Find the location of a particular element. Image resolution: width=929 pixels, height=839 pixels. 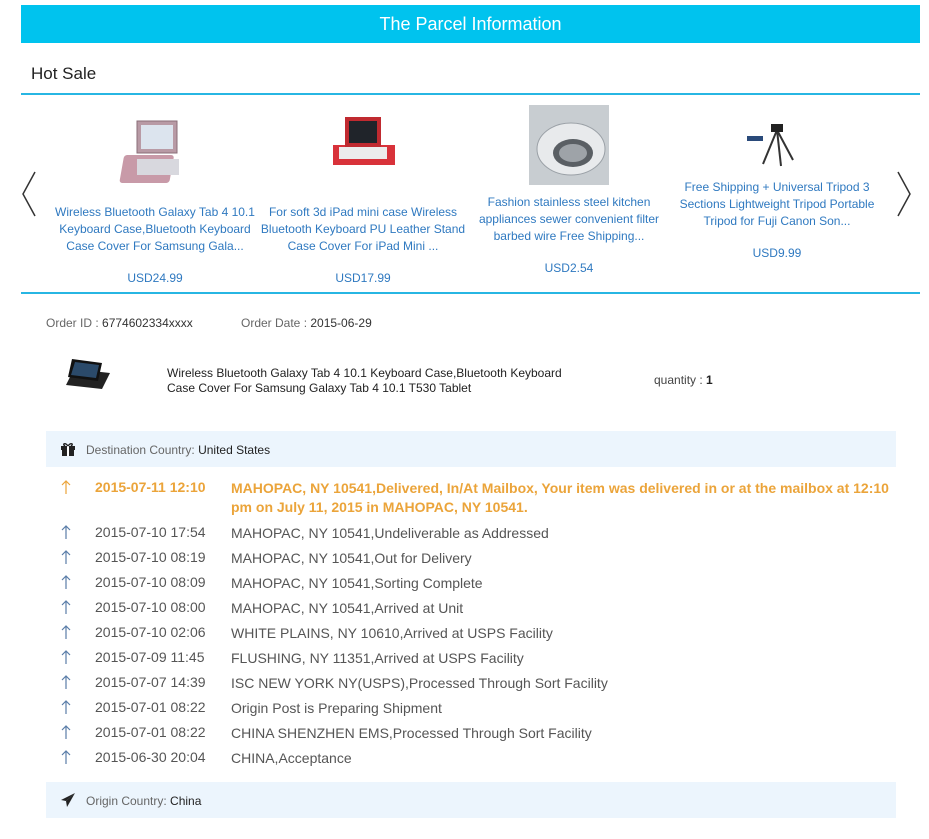

event-time: 2015-07-10 08:19 is located at coordinates (150, 557).